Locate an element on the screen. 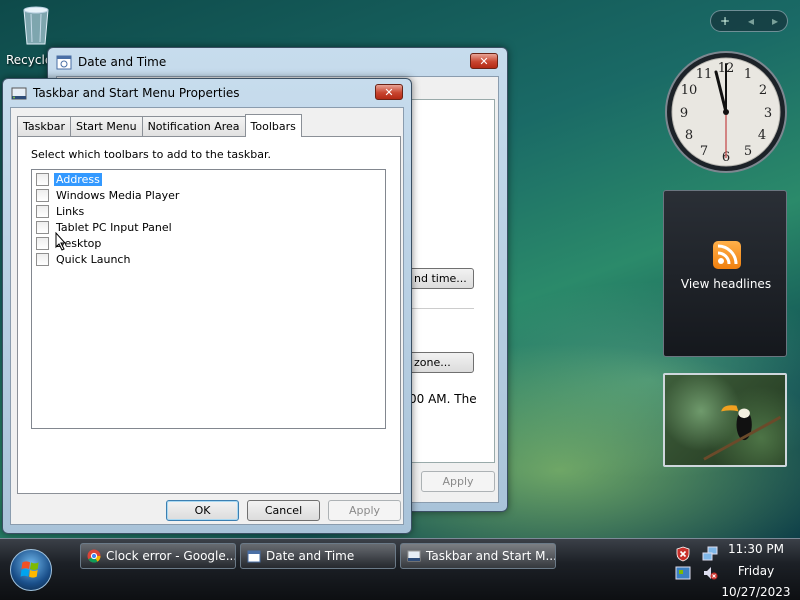  taskbar-button-label: Date and Time is located at coordinates (310, 556).